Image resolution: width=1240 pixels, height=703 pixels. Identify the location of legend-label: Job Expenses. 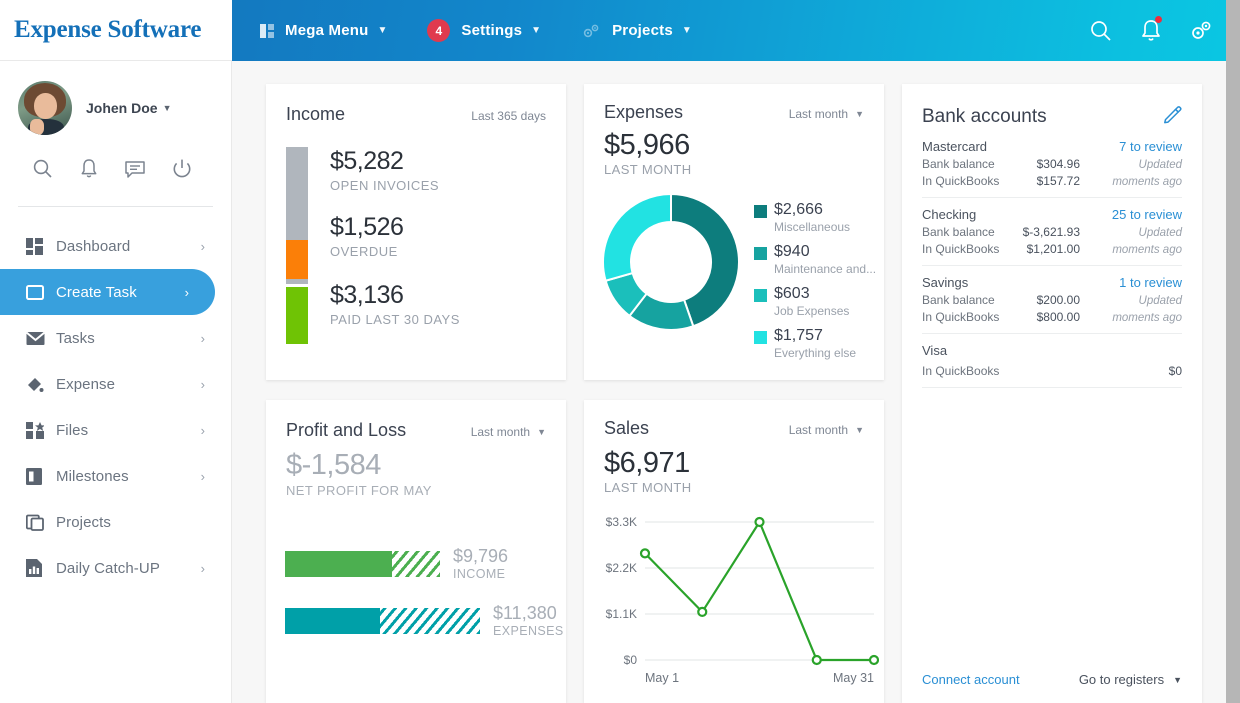
(812, 311).